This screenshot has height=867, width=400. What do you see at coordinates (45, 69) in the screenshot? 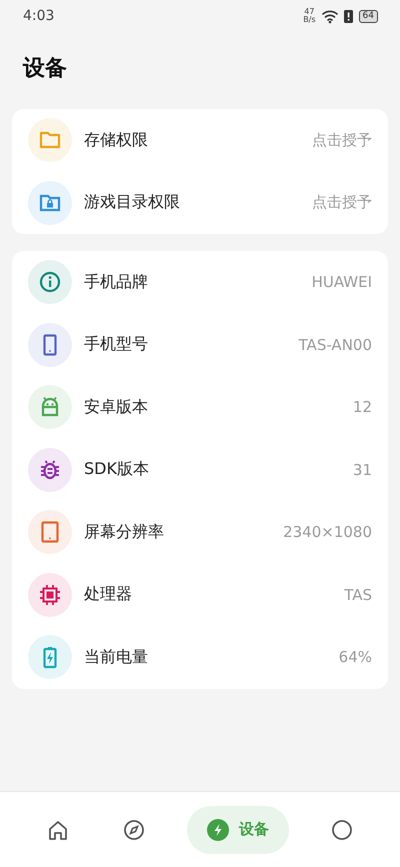
I see `page-title: 设备` at bounding box center [45, 69].